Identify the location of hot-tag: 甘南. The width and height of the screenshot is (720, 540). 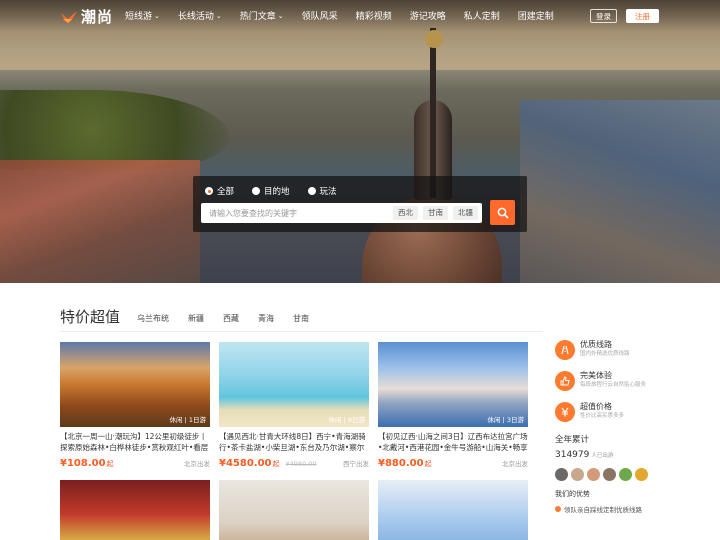
(435, 213).